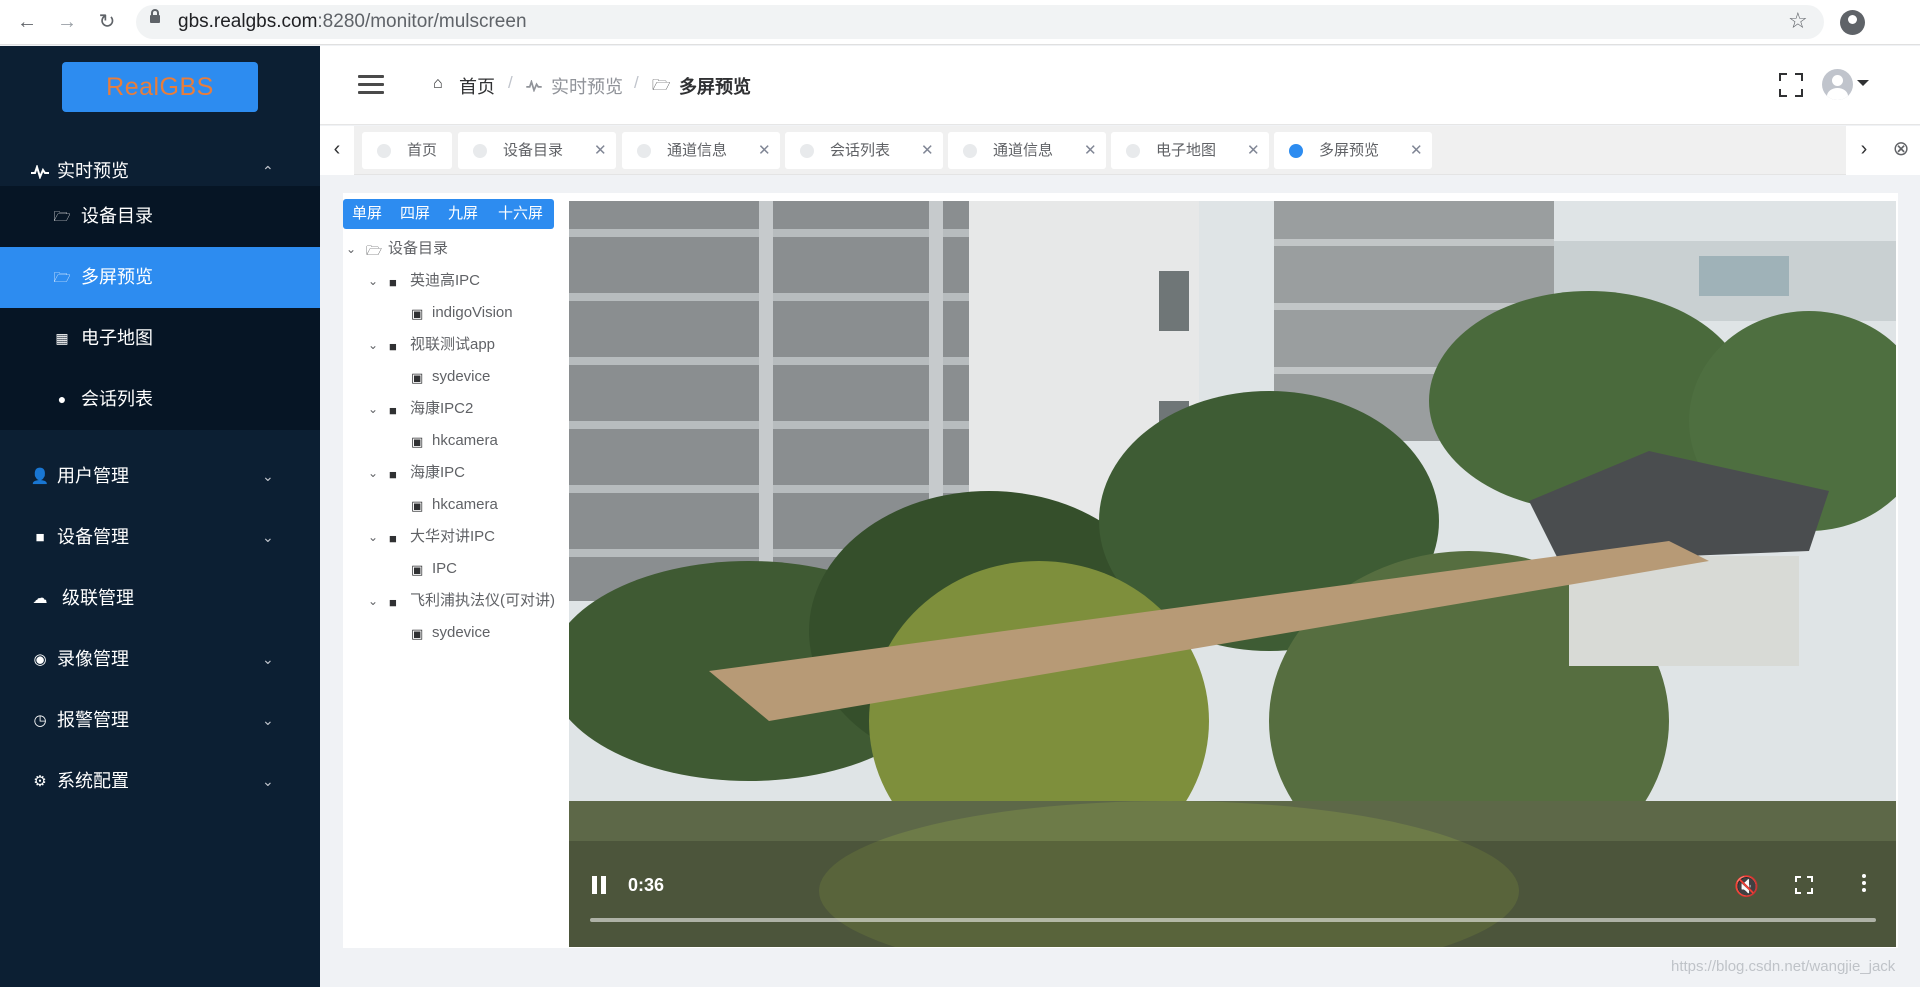 This screenshot has width=1920, height=987. Describe the element at coordinates (160, 216) in the screenshot. I see `submenu-item-device-catalog: 🗁 设备目录` at that location.